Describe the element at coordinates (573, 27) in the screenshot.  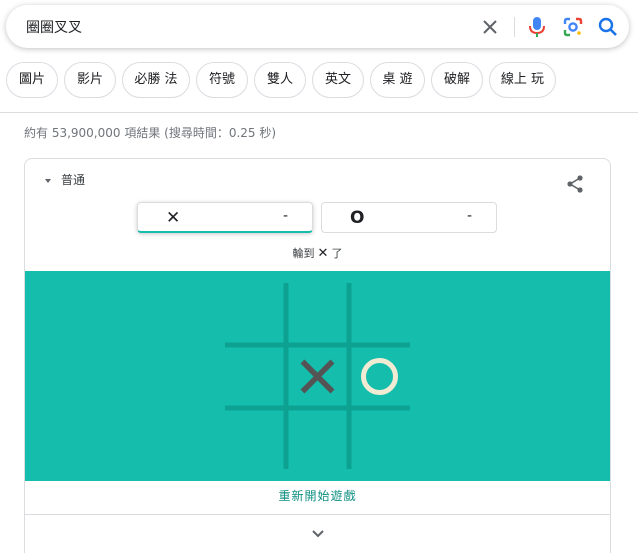
I see `google-lens-icon` at that location.